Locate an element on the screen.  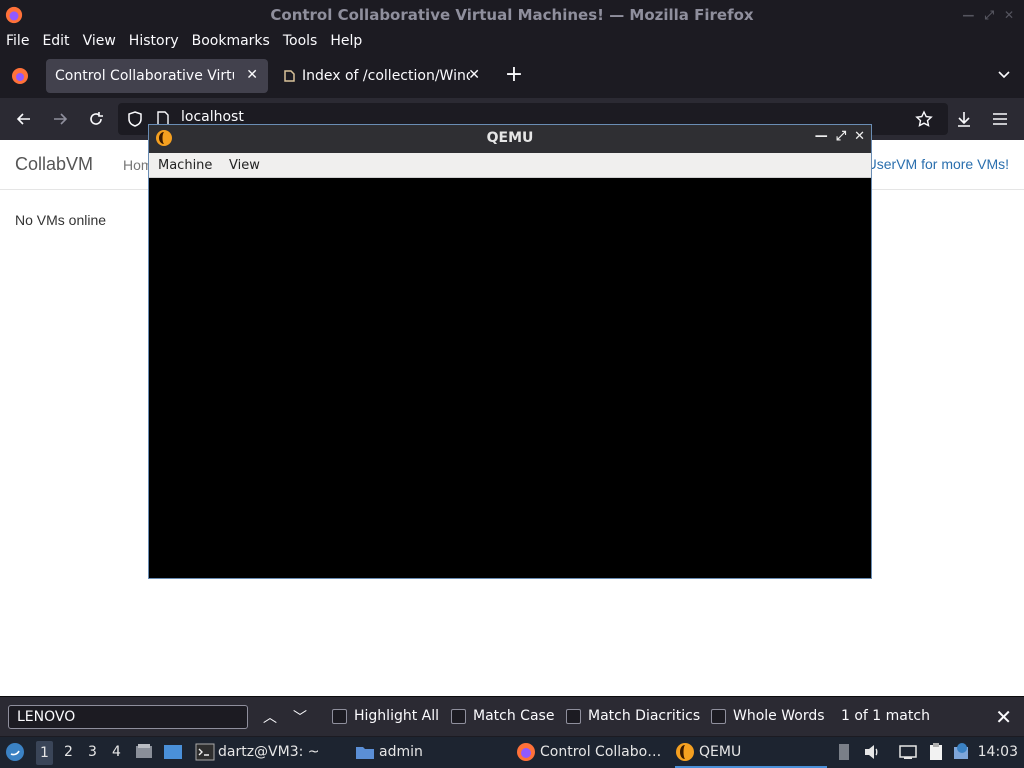
menu-tools: Tools is located at coordinates (300, 41).